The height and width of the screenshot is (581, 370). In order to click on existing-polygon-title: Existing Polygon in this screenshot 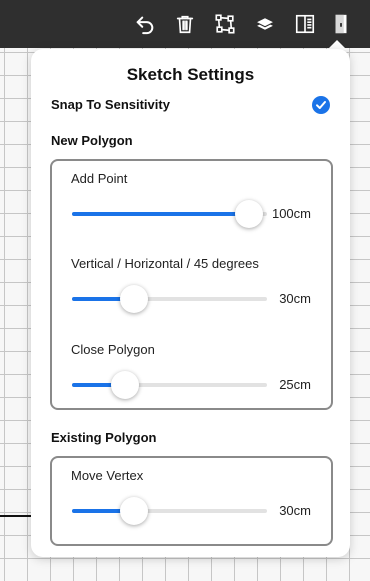, I will do `click(104, 437)`.